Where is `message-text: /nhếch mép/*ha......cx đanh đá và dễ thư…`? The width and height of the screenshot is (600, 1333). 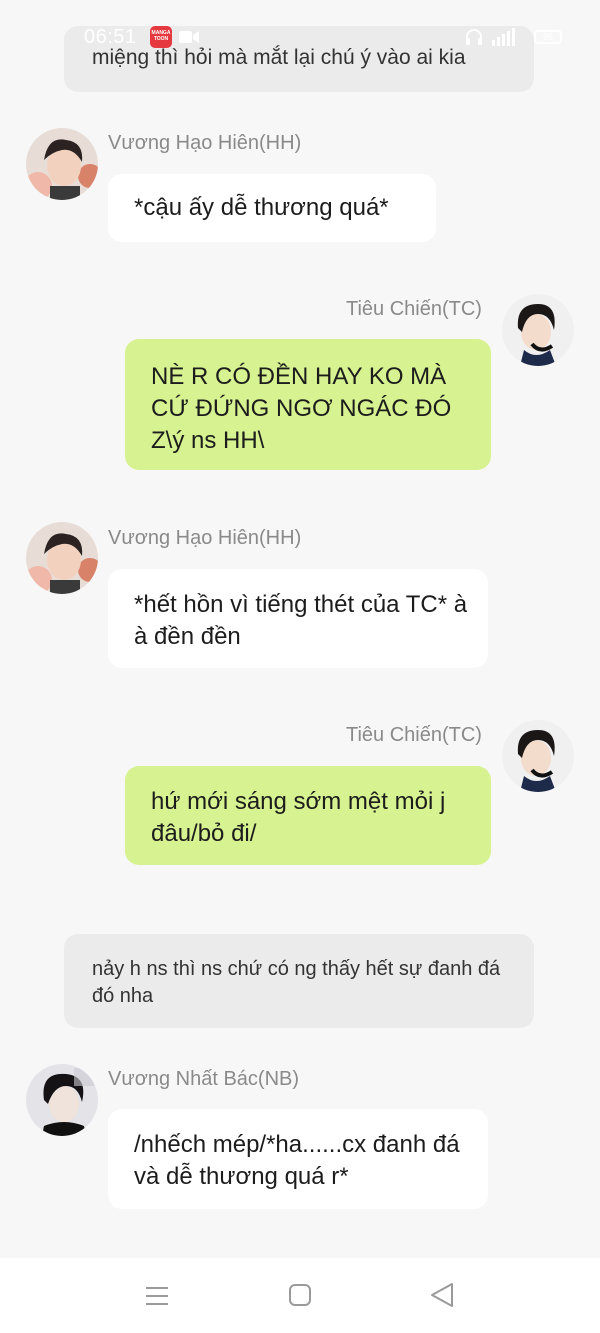
message-text: /nhếch mép/*ha......cx đanh đá và dễ thư… is located at coordinates (297, 1160).